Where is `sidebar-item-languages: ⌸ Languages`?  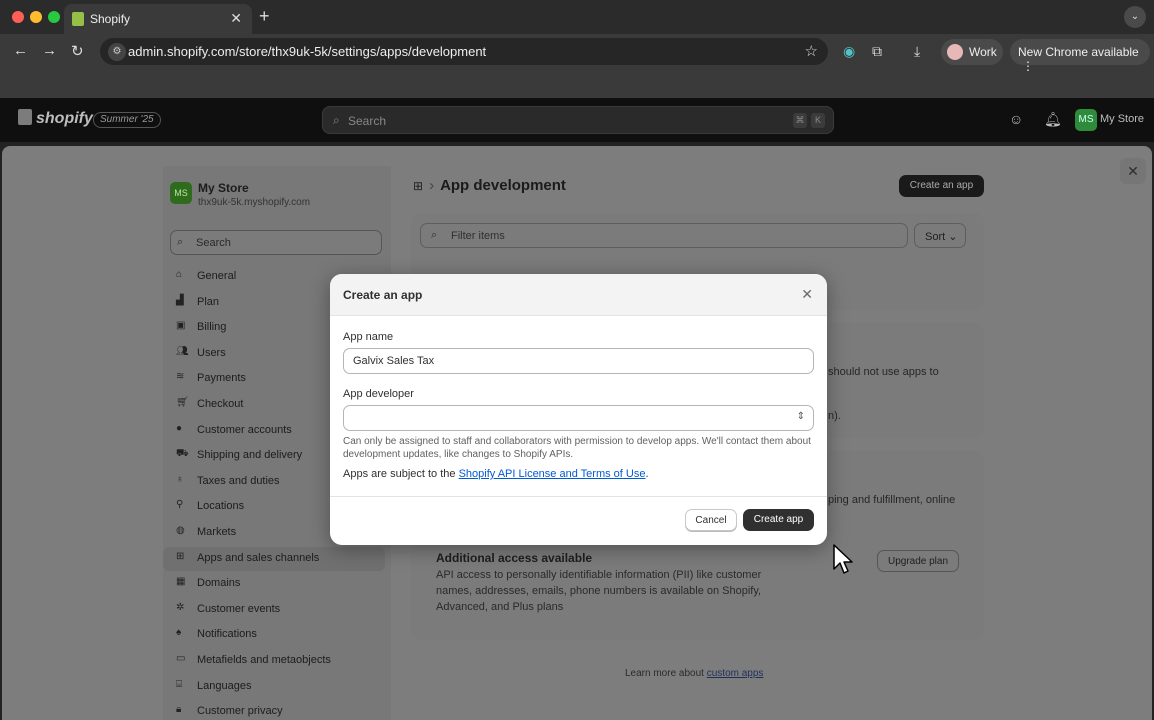 sidebar-item-languages: ⌸ Languages is located at coordinates (274, 687).